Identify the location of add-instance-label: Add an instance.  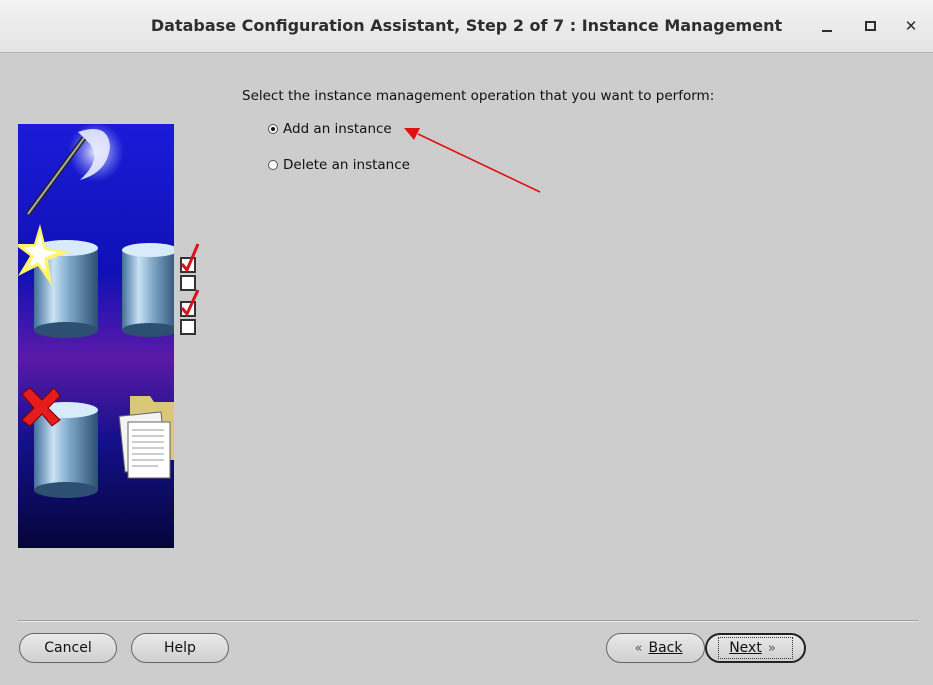
(337, 129).